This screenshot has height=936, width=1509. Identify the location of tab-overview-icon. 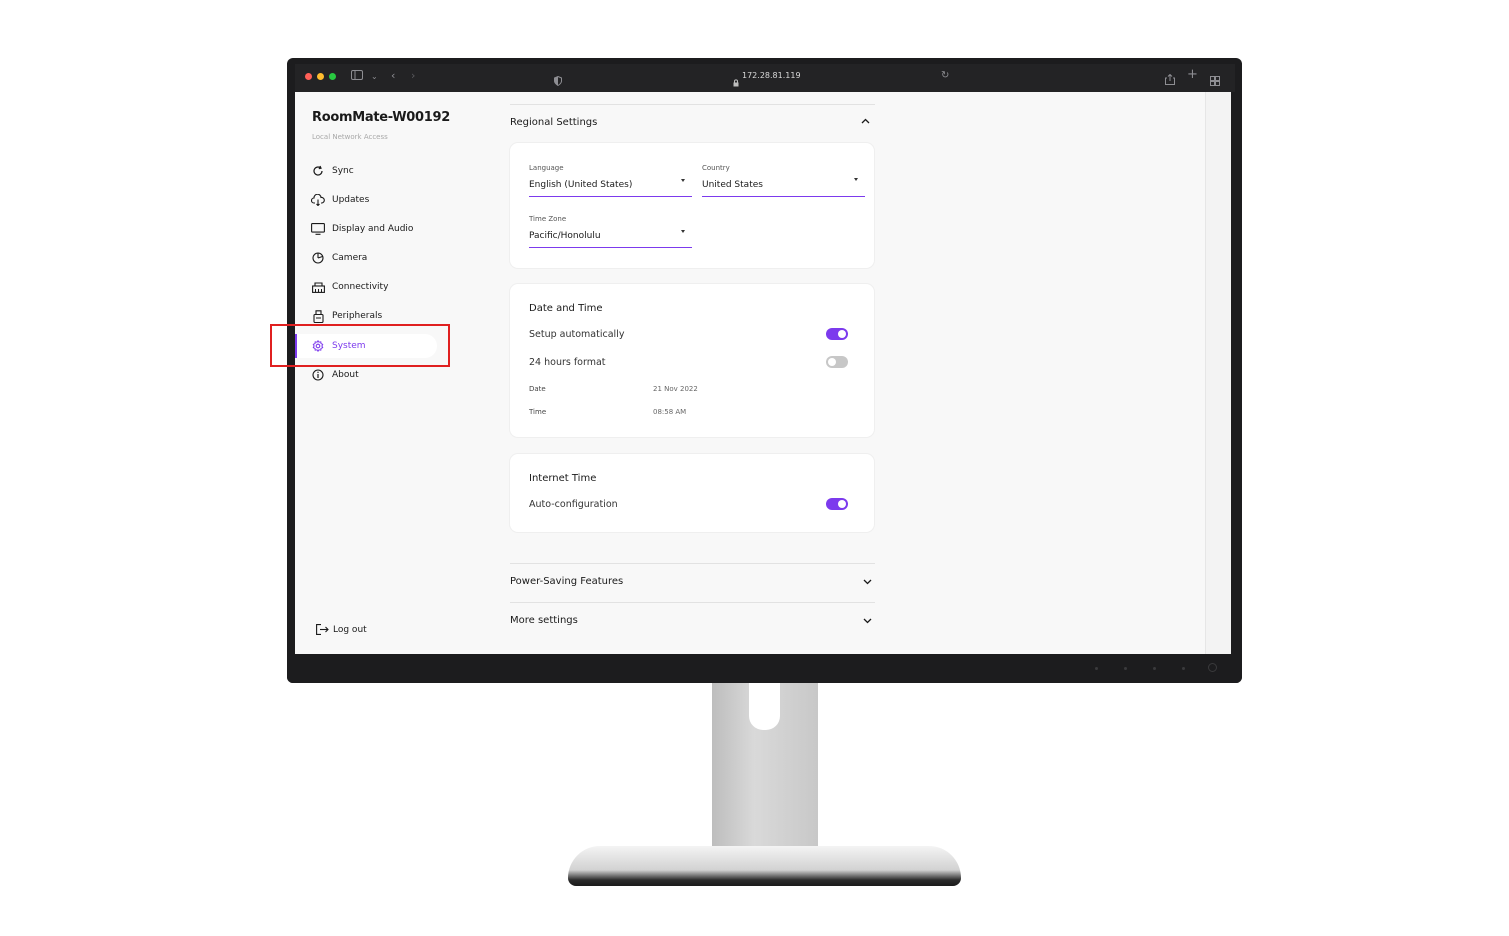
(1215, 80).